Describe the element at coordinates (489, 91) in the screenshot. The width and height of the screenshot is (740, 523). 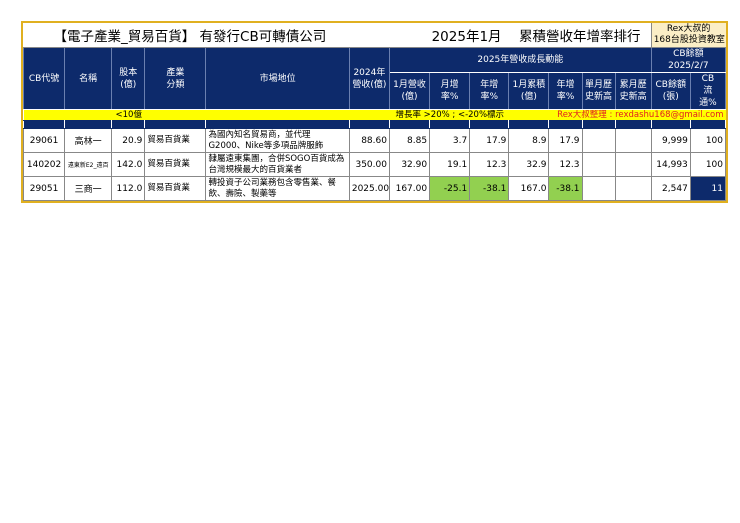
I see `header-yoy: 年增率%` at that location.